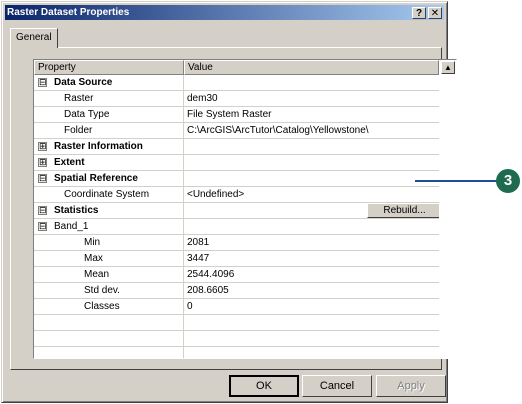 This screenshot has width=522, height=404. What do you see at coordinates (311, 274) in the screenshot?
I see `value-cell: 2544.4096` at bounding box center [311, 274].